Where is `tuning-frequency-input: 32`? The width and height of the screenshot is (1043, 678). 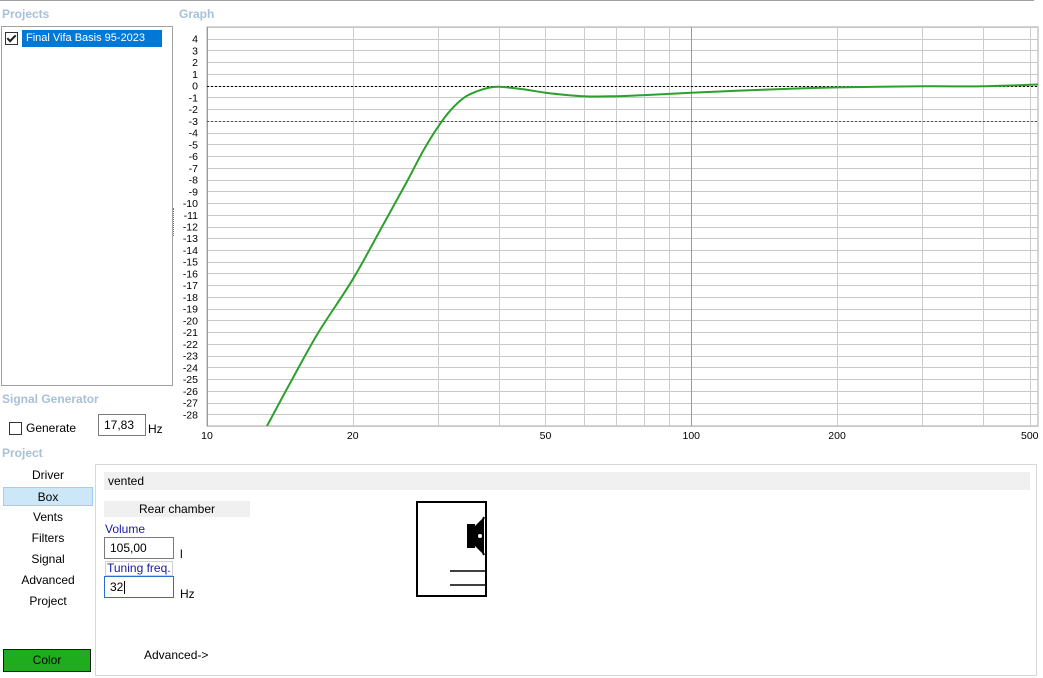 tuning-frequency-input: 32 is located at coordinates (139, 587).